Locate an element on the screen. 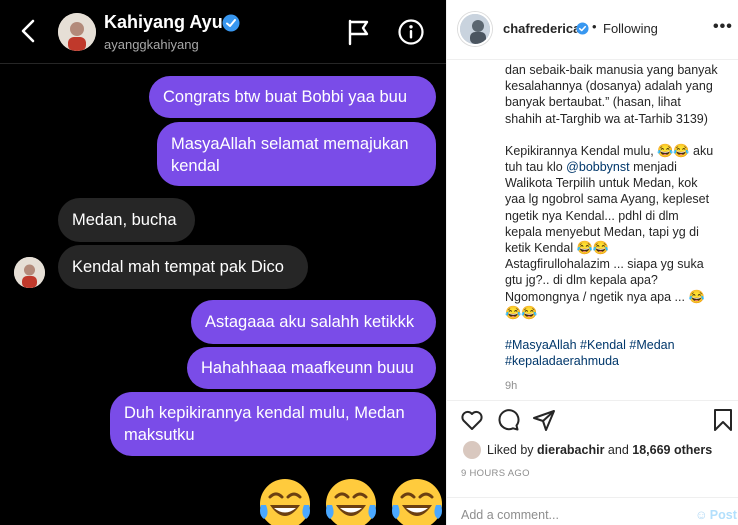 Image resolution: width=738 pixels, height=525 pixels. caption-line: shahih at-Targhib wa at-Tarhib 3139) is located at coordinates (606, 118).